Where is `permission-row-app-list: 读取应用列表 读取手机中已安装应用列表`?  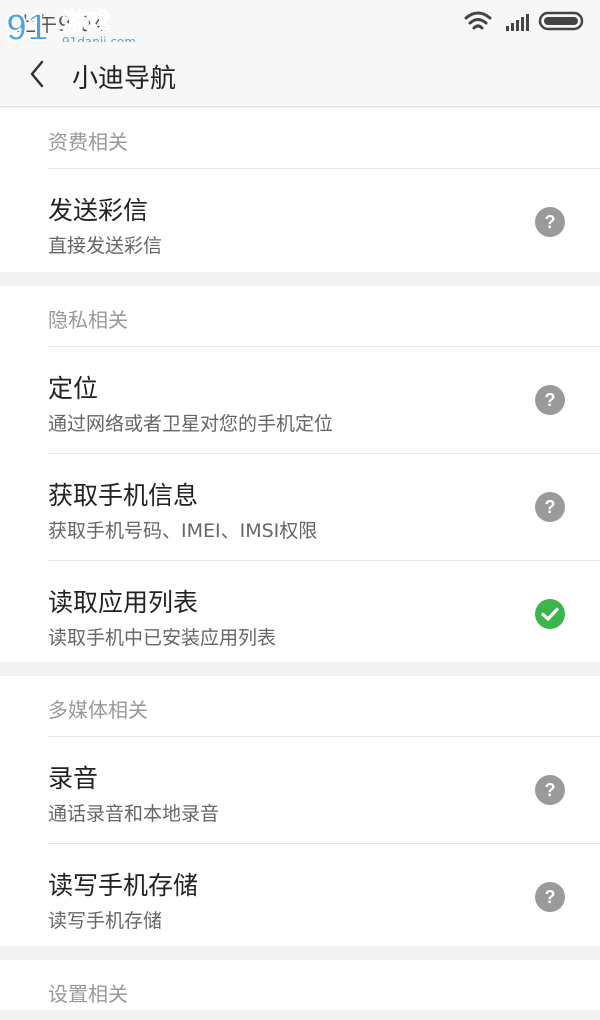
permission-row-app-list: 读取应用列表 读取手机中已安装应用列表 is located at coordinates (324, 614).